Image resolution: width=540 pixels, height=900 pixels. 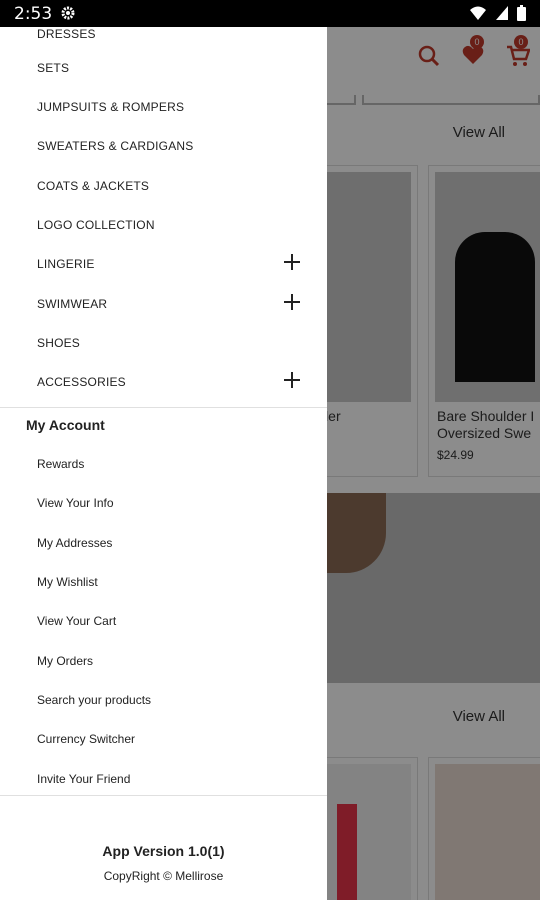 I want to click on account-item-label: My Addresses, so click(x=75, y=543).